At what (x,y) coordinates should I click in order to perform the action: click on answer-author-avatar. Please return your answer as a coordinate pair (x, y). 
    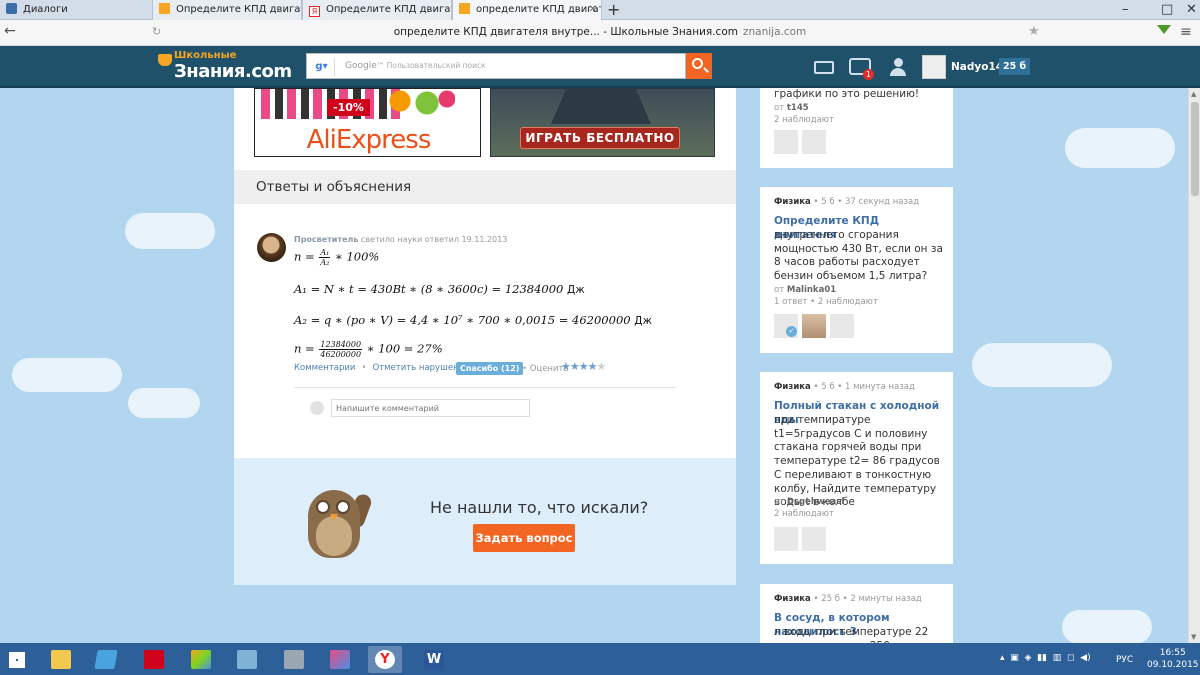
    Looking at the image, I should click on (271, 247).